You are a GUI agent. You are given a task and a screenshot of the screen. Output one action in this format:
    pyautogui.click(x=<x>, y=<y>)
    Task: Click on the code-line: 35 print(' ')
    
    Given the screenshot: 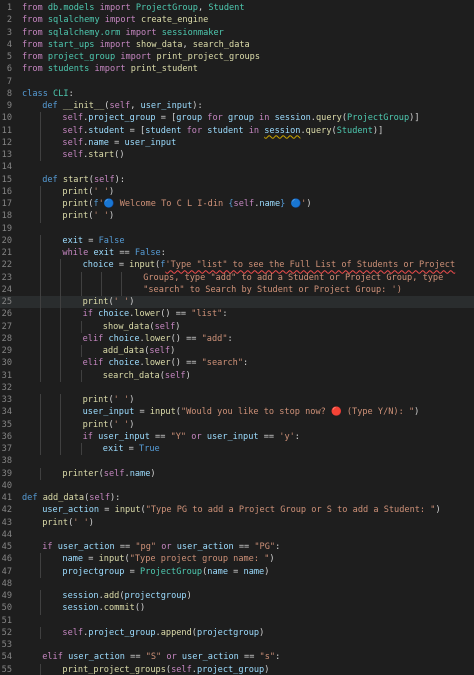 What is the action you would take?
    pyautogui.click(x=237, y=424)
    